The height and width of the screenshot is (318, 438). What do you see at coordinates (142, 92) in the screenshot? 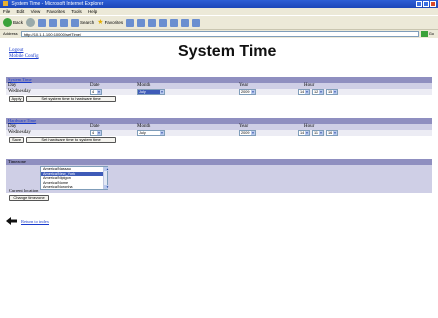
I see `system-month-value: July` at bounding box center [142, 92].